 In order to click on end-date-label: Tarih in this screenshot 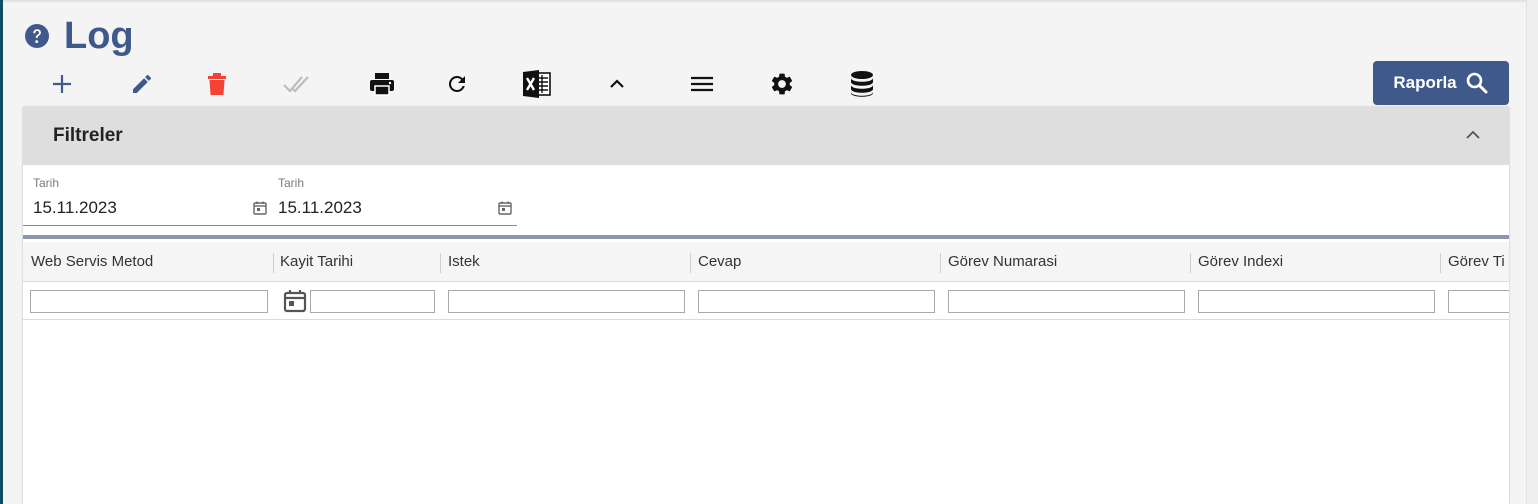, I will do `click(291, 183)`.